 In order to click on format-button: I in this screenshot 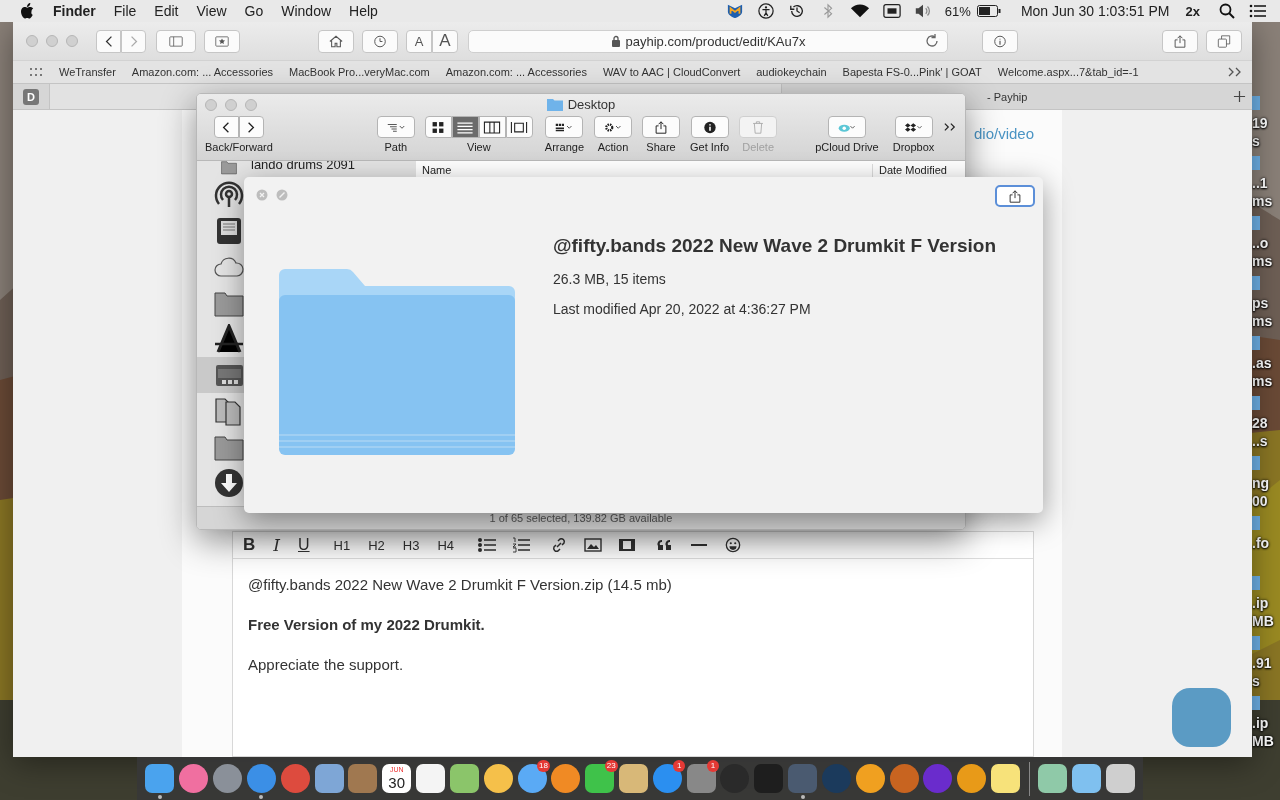, I will do `click(276, 545)`.